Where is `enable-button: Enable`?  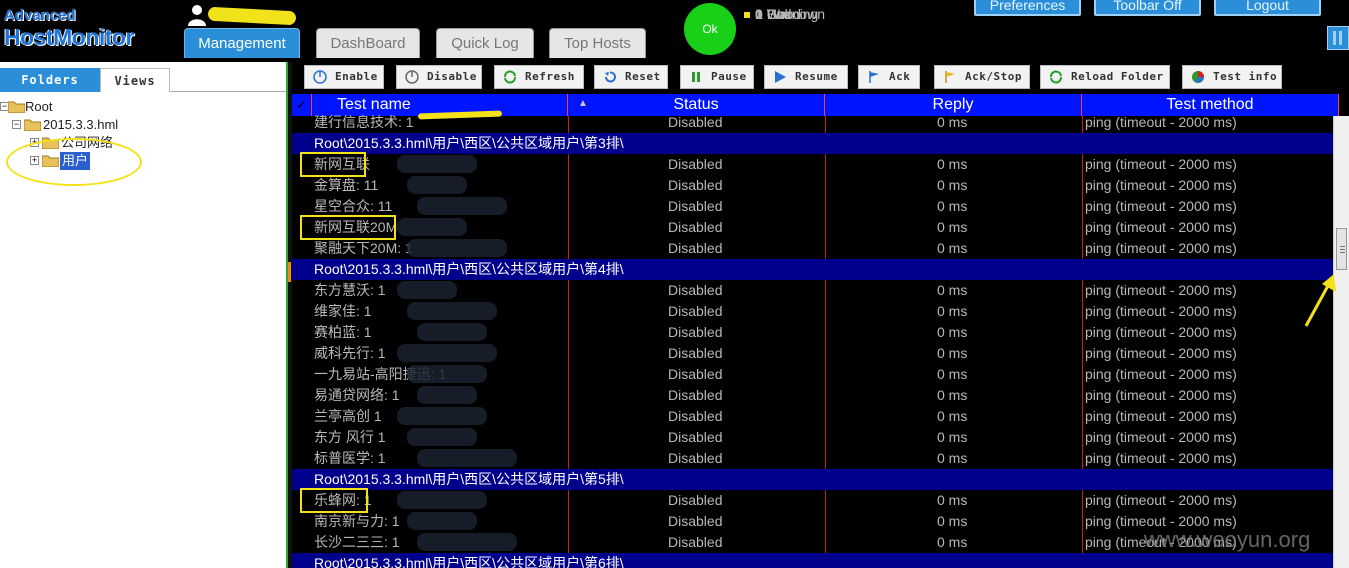 enable-button: Enable is located at coordinates (344, 77).